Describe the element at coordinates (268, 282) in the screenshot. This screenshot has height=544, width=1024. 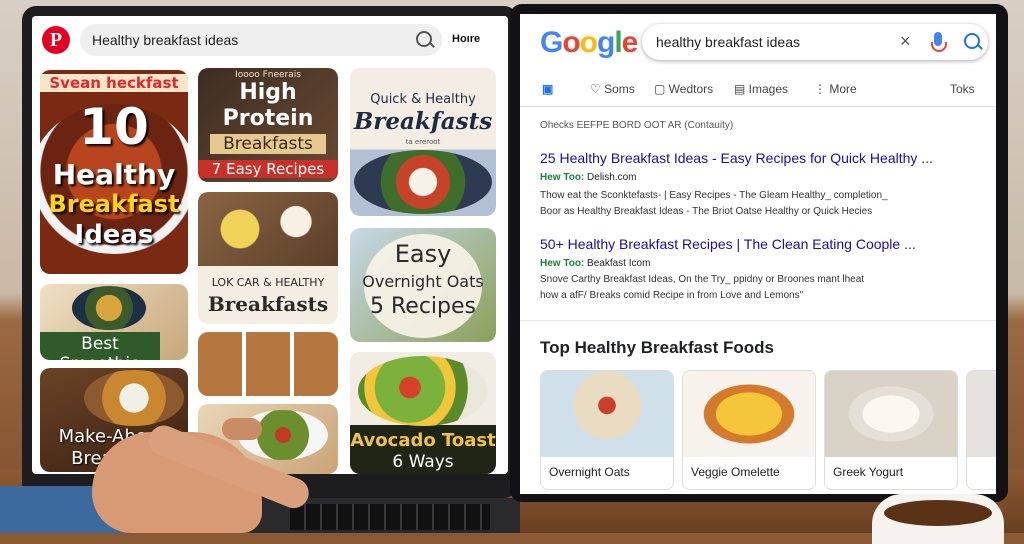
I see `pin-text-line: LOK CAR & HEALTHY` at that location.